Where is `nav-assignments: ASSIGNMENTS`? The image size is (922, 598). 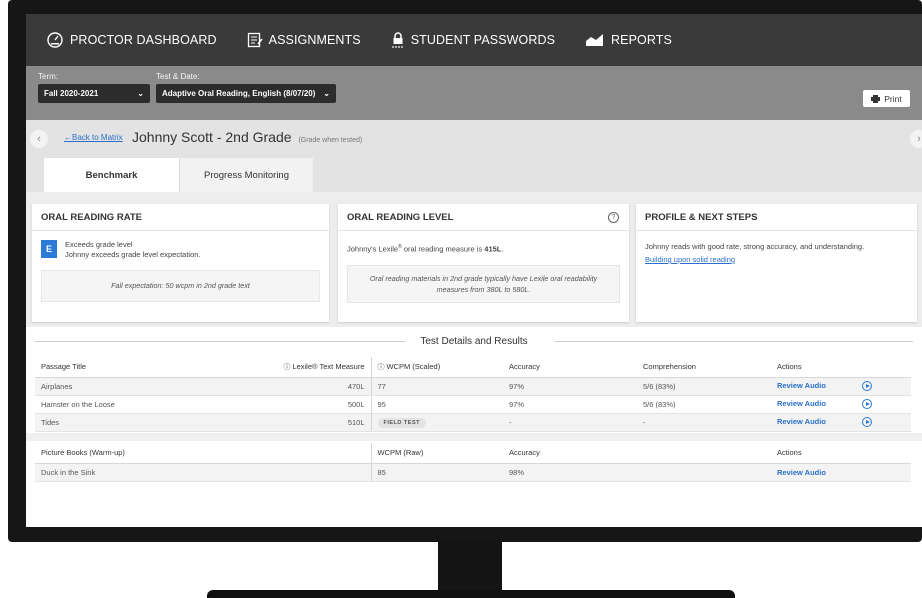
nav-assignments: ASSIGNMENTS is located at coordinates (304, 40).